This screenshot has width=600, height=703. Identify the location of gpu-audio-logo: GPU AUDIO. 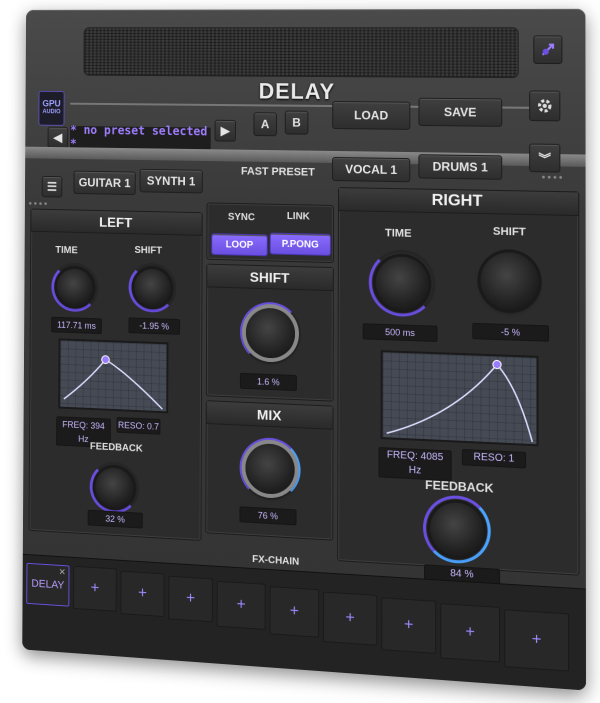
(51, 108).